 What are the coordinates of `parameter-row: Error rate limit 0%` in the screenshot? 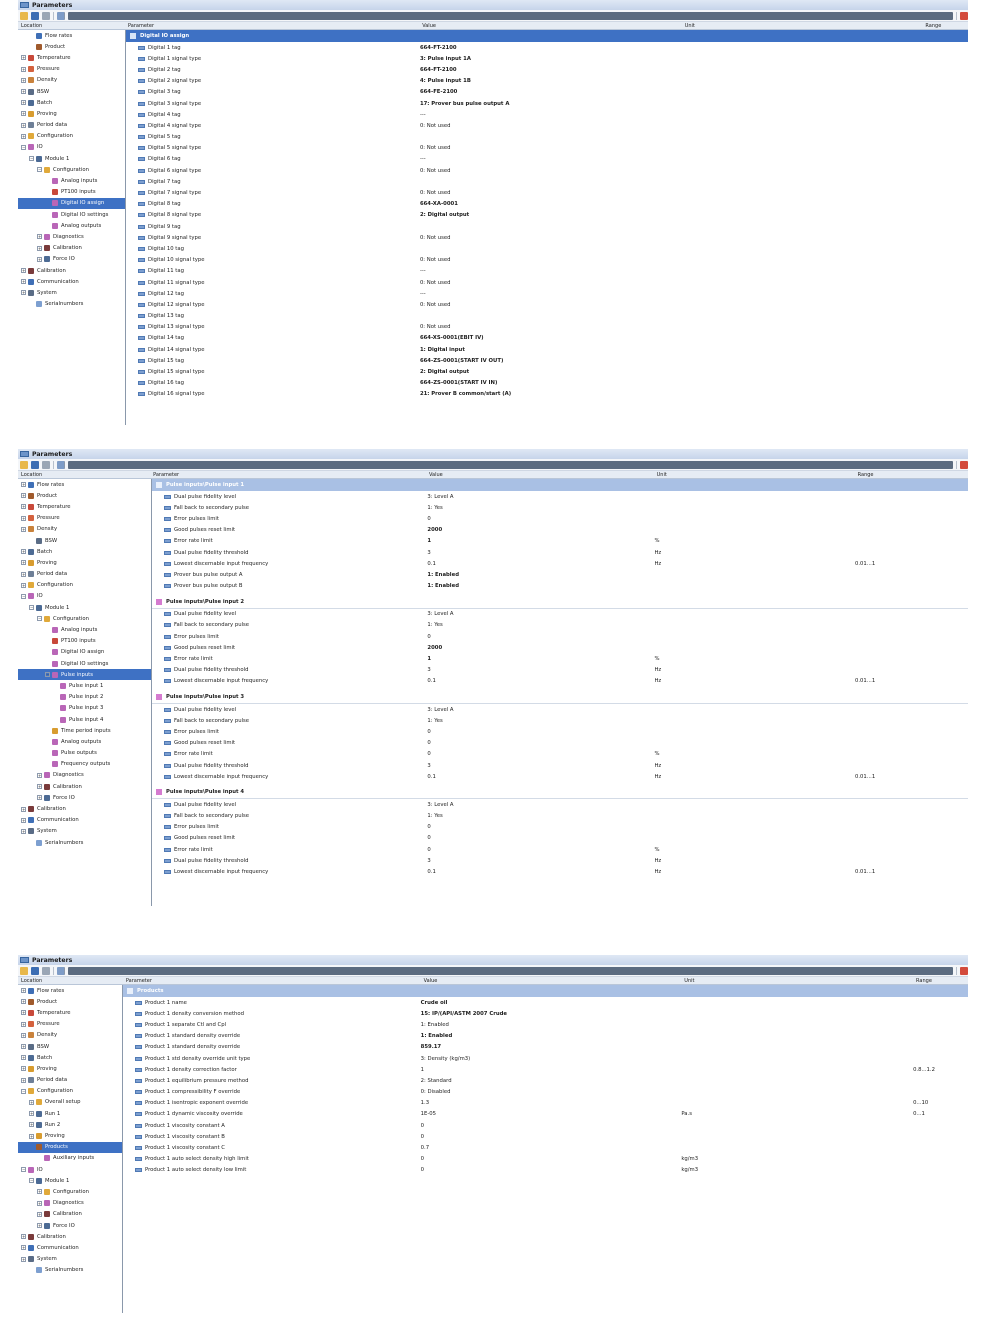 It's located at (560, 754).